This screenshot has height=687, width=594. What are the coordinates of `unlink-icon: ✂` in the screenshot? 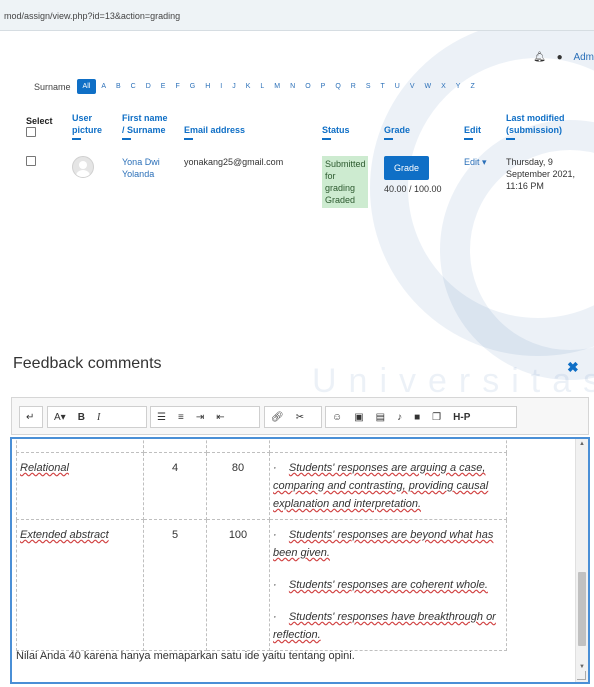 It's located at (300, 417).